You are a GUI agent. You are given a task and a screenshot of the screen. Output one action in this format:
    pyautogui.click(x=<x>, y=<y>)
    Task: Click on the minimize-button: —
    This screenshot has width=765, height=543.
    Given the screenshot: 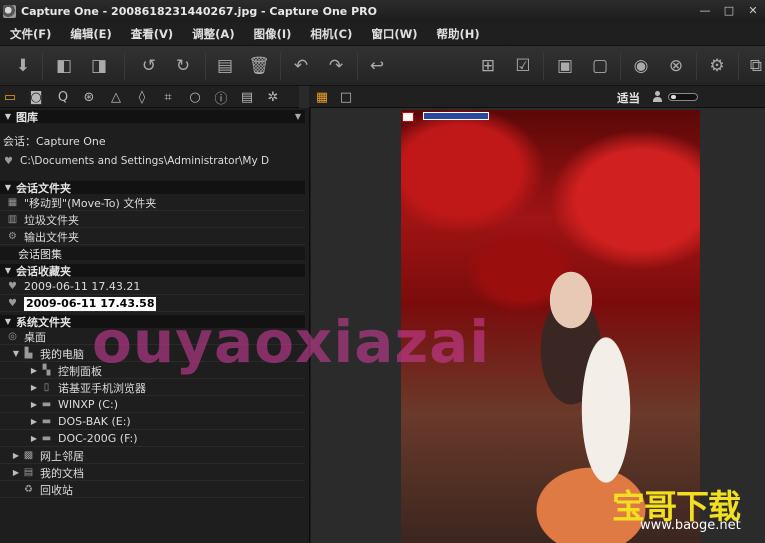 What is the action you would take?
    pyautogui.click(x=705, y=10)
    